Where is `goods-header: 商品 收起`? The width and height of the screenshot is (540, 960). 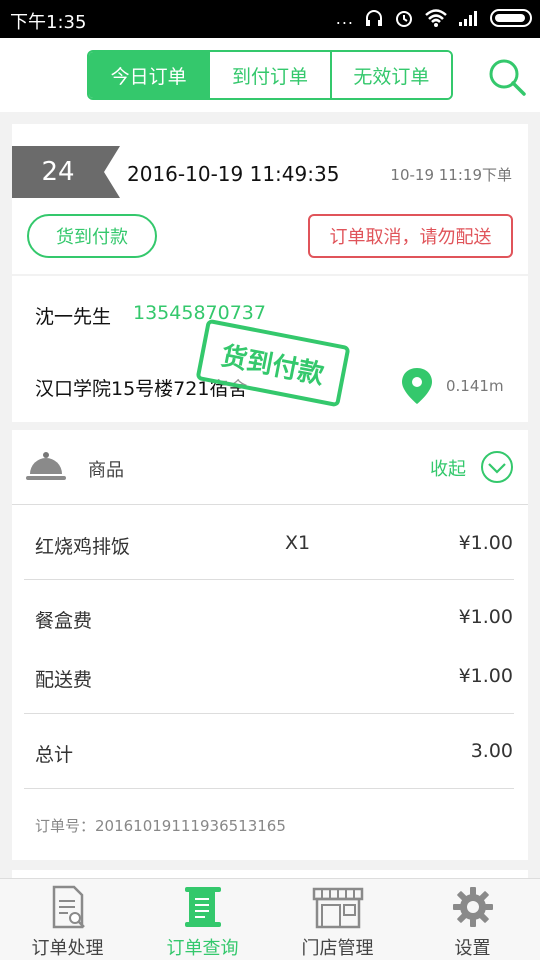
goods-header: 商品 收起 is located at coordinates (270, 467).